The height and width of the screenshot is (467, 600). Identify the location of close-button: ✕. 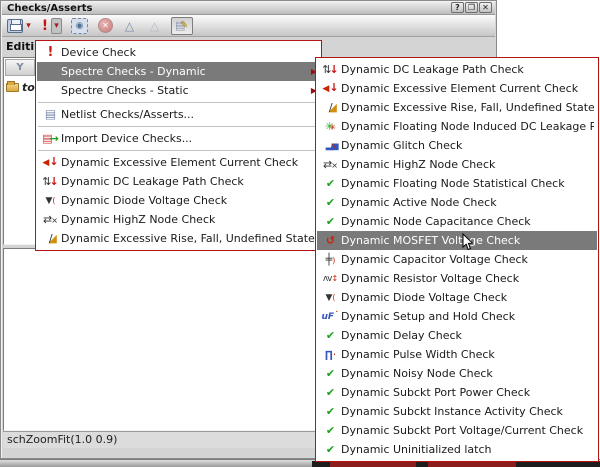
(485, 7).